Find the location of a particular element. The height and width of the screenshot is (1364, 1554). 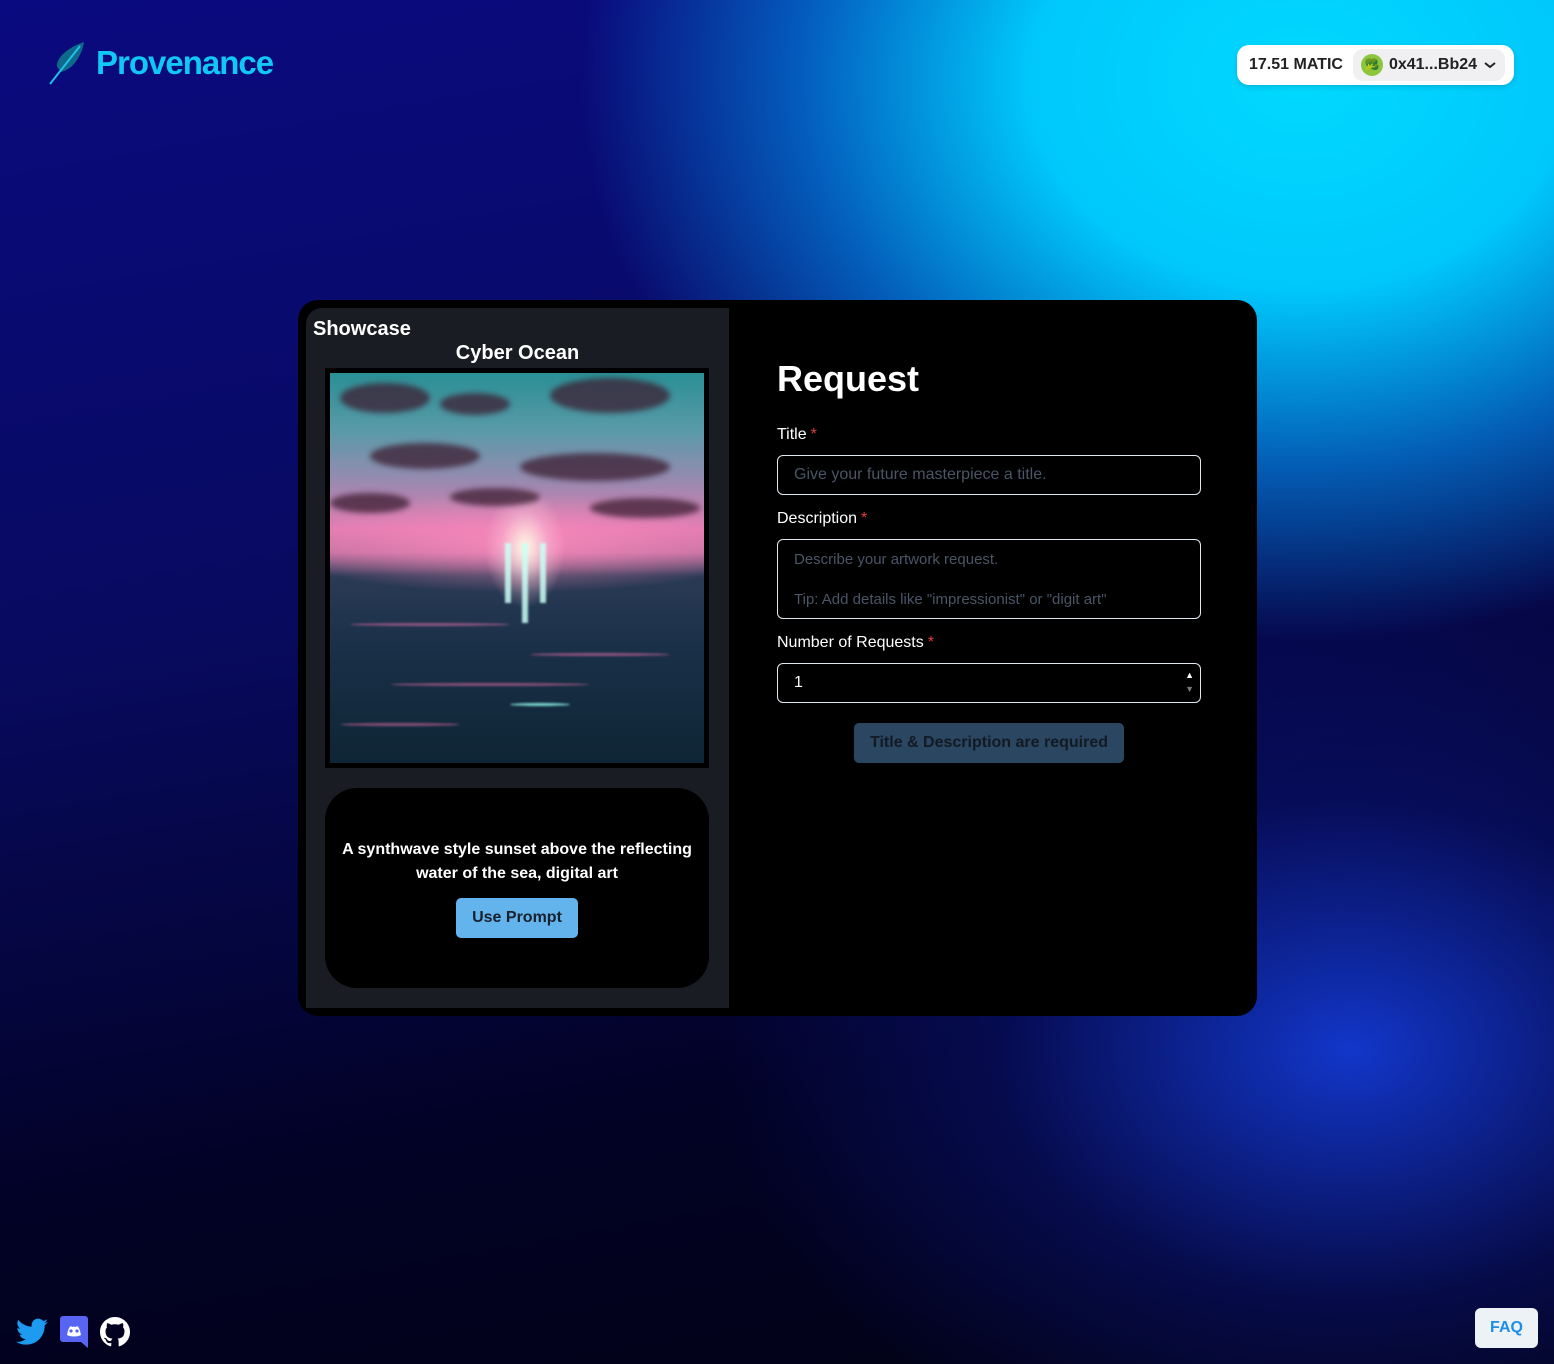

artwork-frame is located at coordinates (517, 568).